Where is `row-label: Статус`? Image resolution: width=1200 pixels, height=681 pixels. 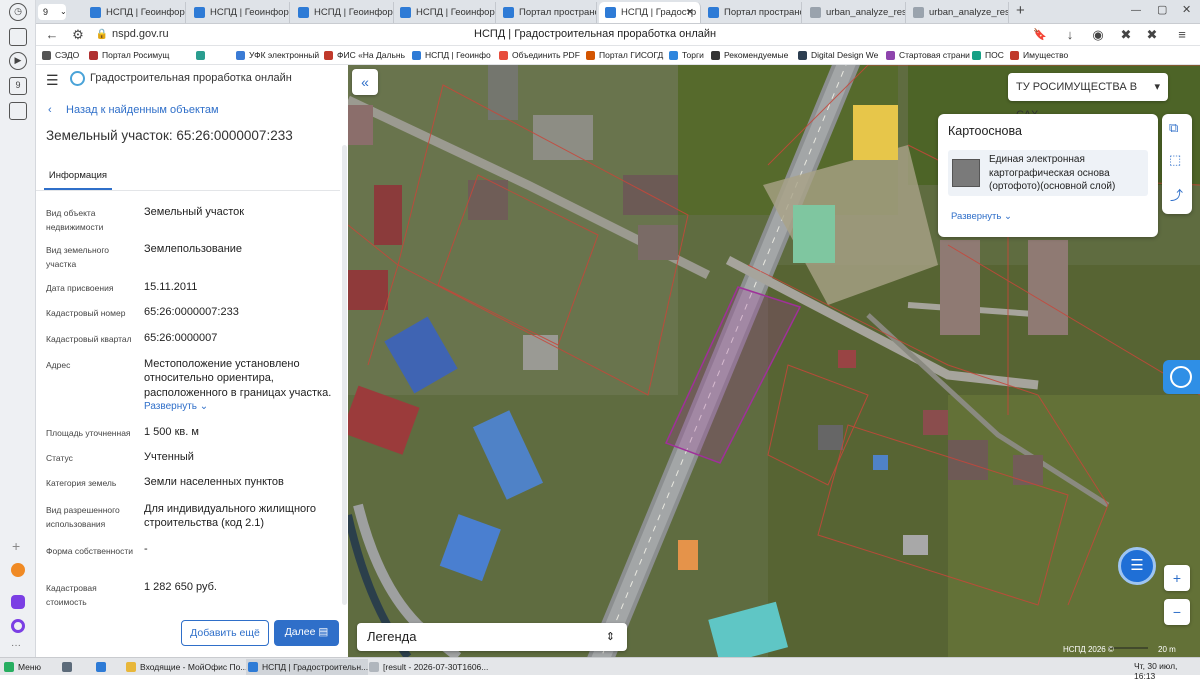
row-label: Статус is located at coordinates (59, 458).